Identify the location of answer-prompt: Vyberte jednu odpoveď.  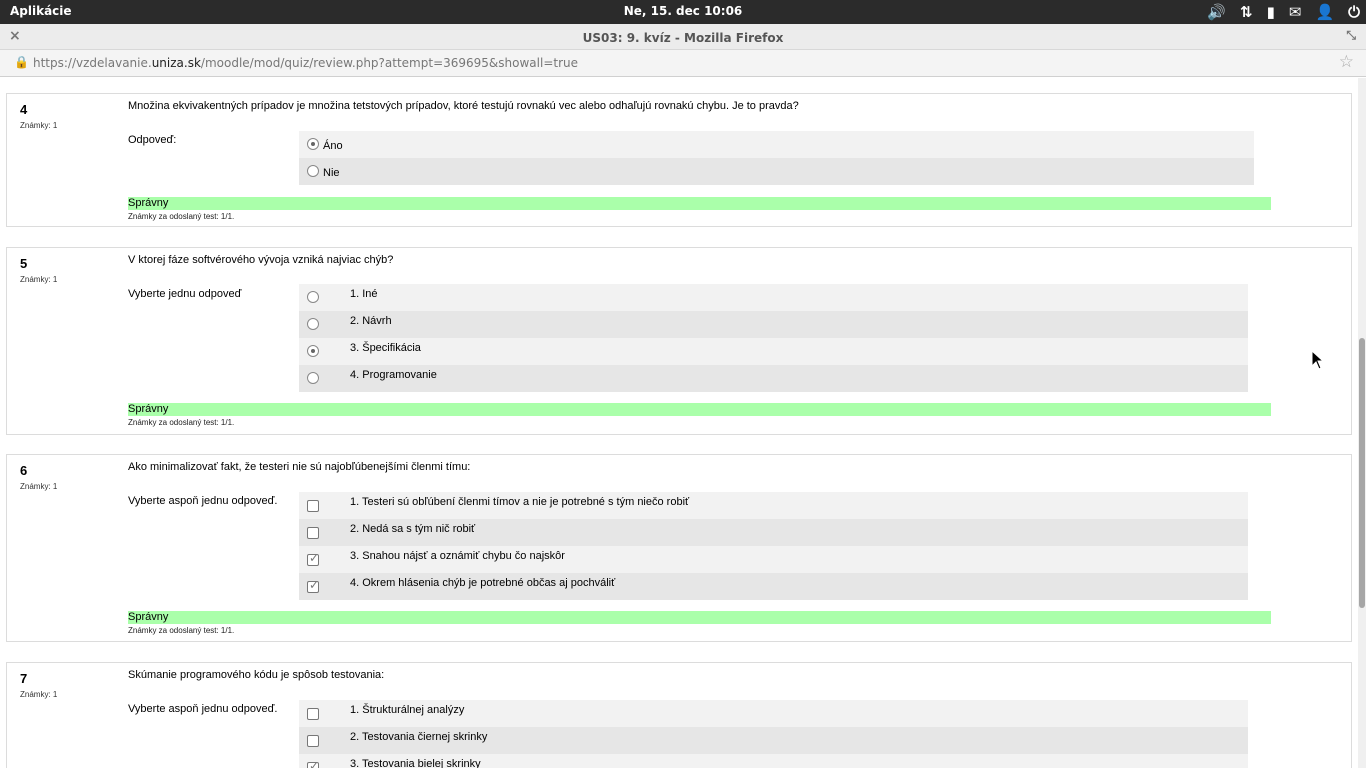
(185, 294).